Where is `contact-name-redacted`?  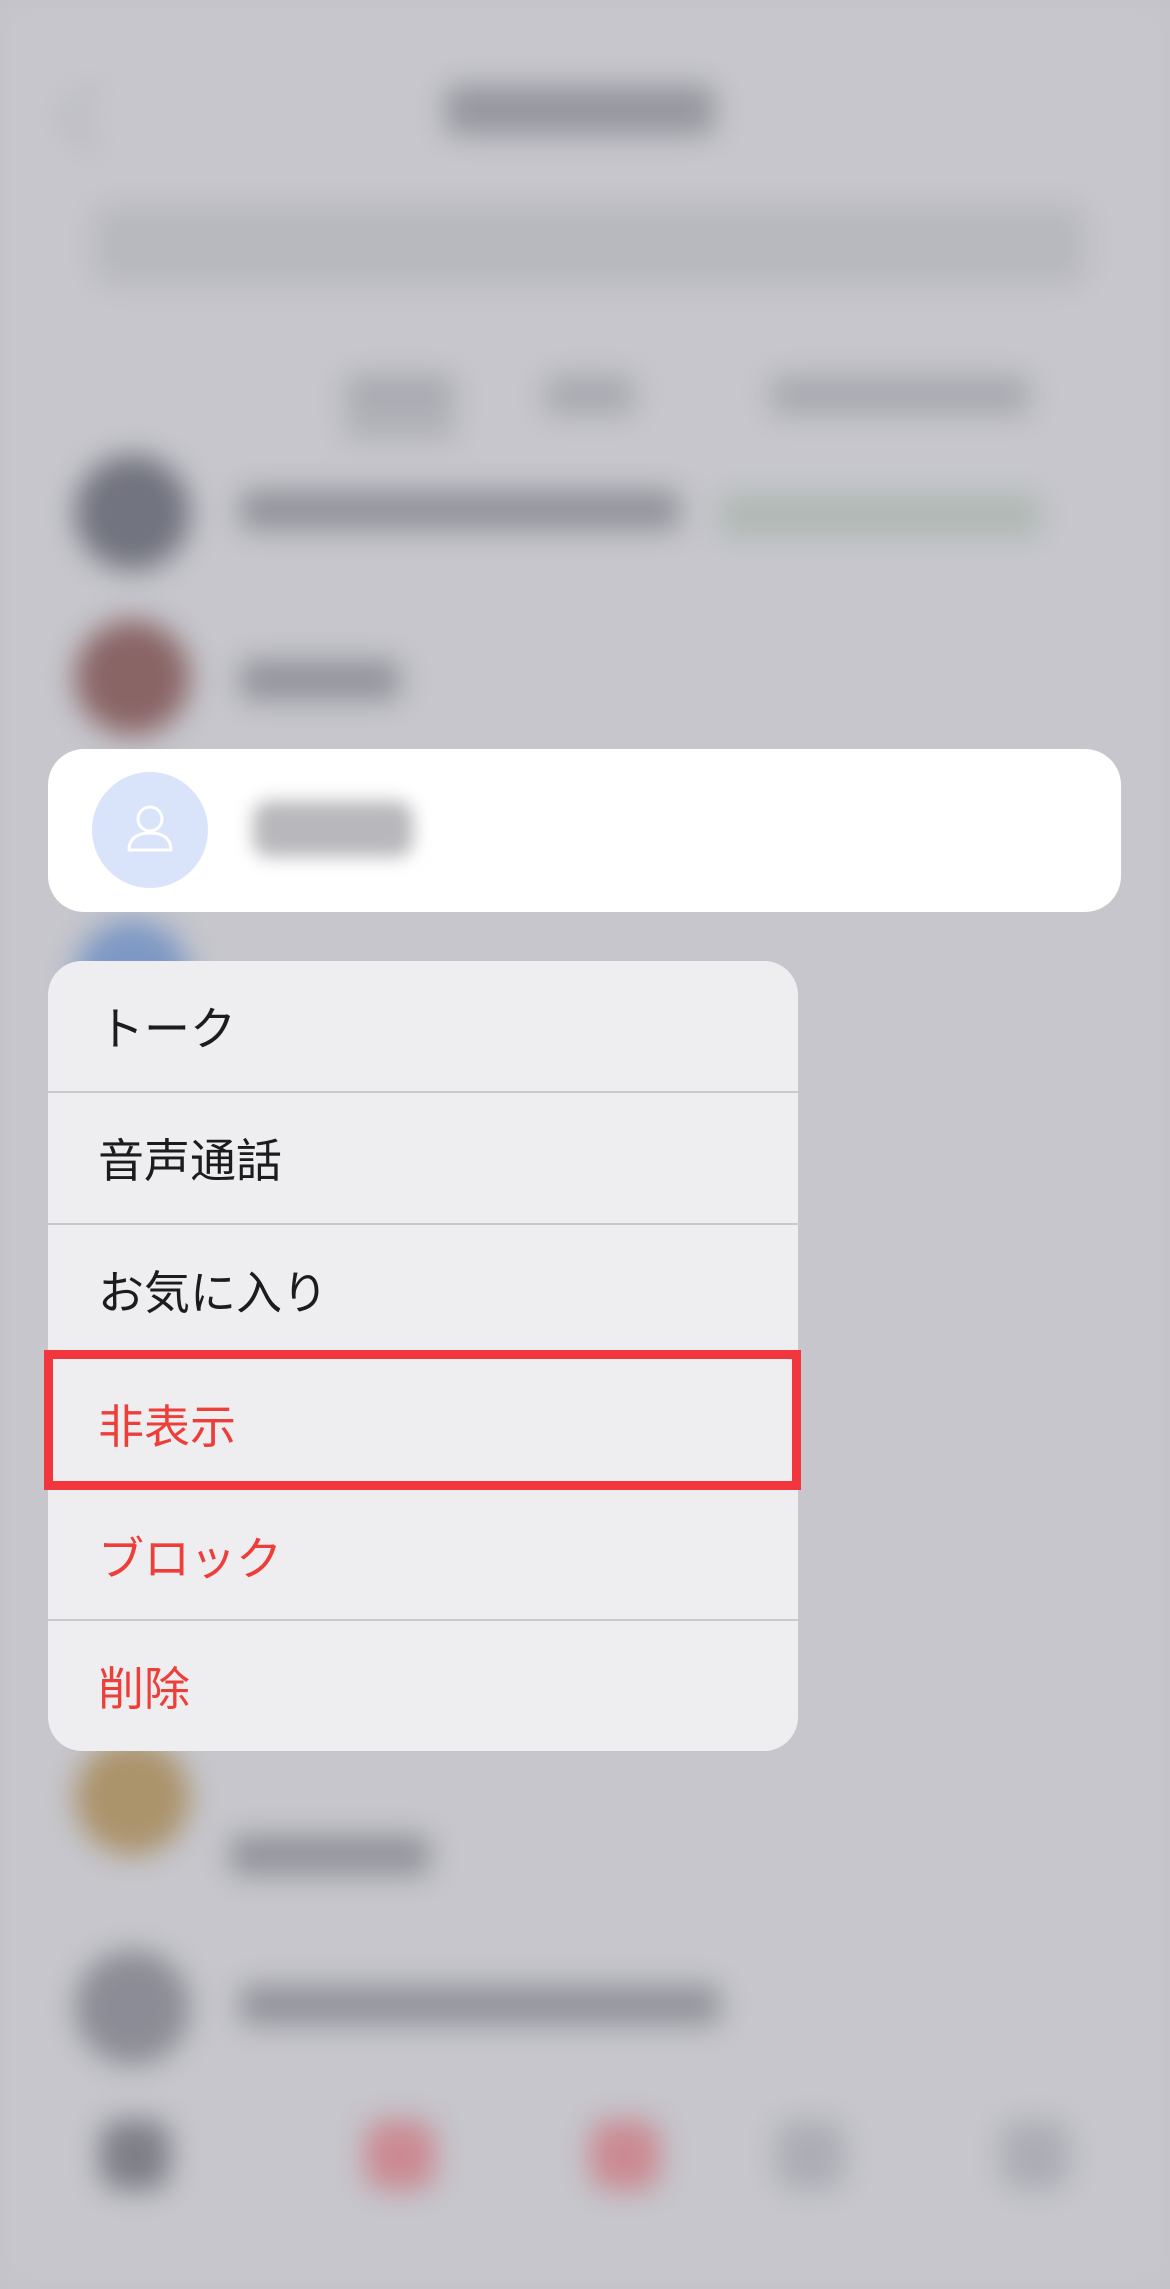
contact-name-redacted is located at coordinates (333, 829).